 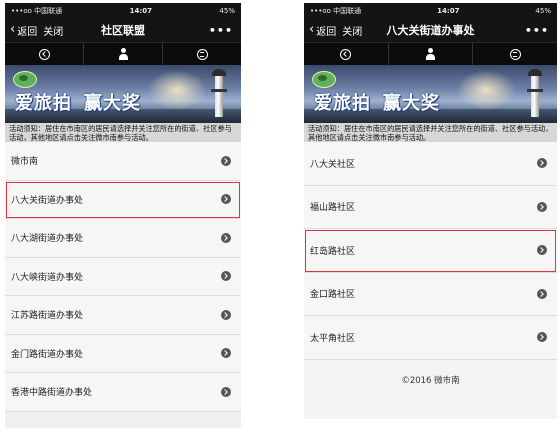 What do you see at coordinates (47, 239) in the screenshot?
I see `list-item-label: 八大湖街道办事处` at bounding box center [47, 239].